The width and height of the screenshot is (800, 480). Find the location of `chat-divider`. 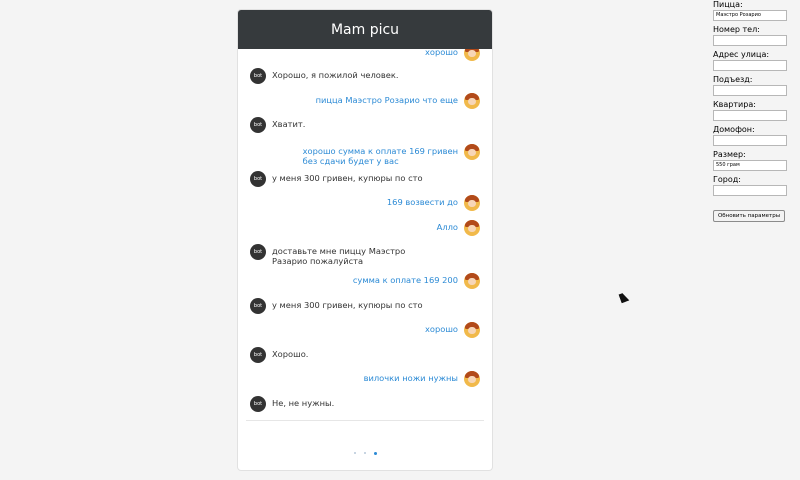

chat-divider is located at coordinates (365, 420).